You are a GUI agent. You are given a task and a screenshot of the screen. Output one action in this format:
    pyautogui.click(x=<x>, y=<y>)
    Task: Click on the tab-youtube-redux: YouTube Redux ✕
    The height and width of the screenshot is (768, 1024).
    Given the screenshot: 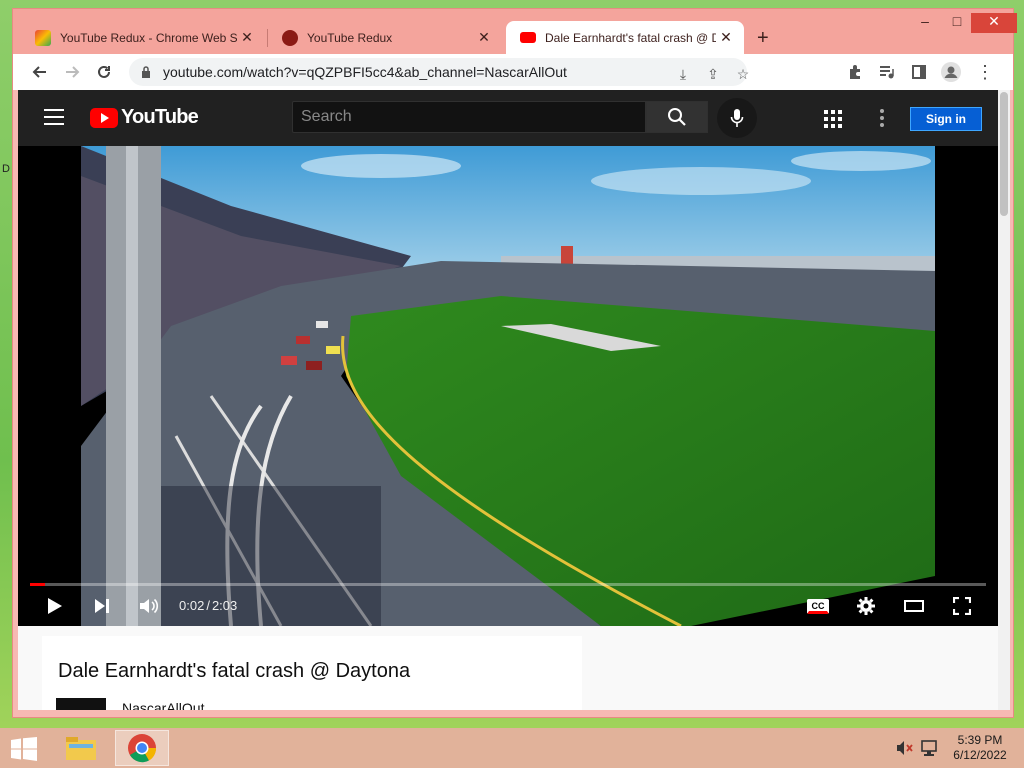 What is the action you would take?
    pyautogui.click(x=385, y=37)
    